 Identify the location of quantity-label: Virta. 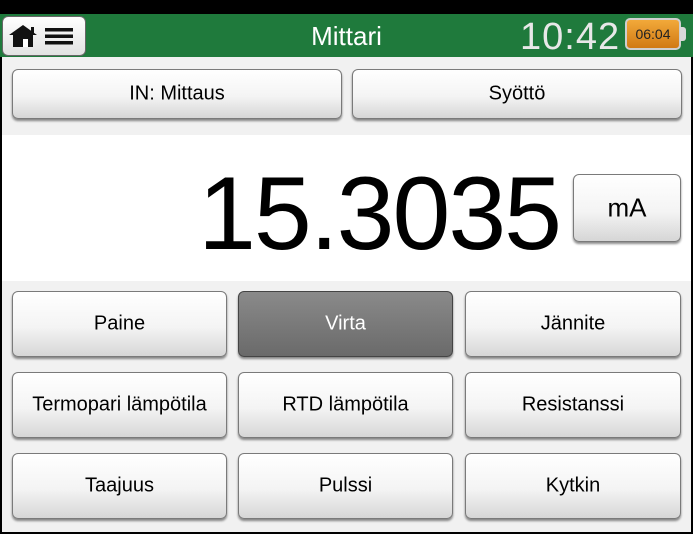
(345, 323).